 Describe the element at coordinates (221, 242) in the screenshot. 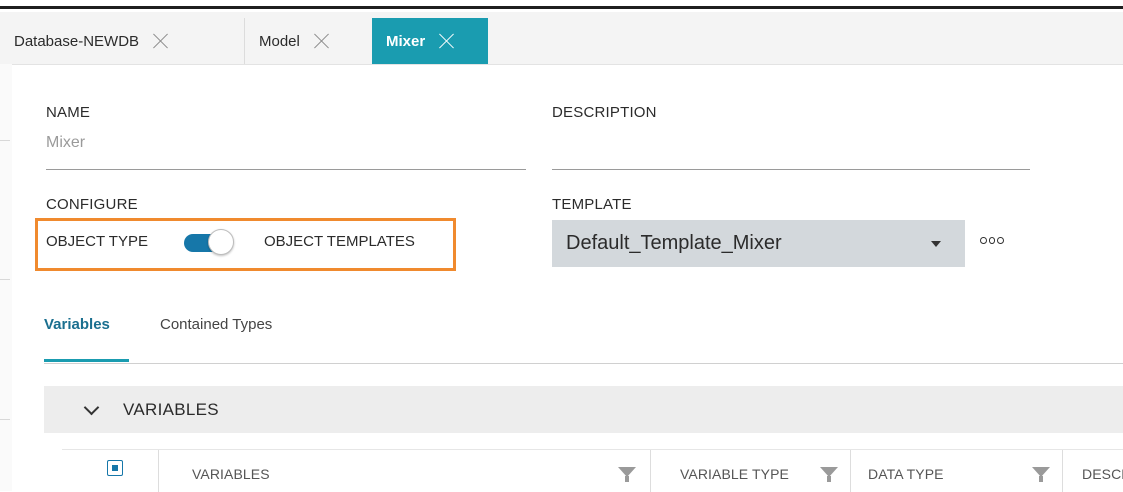

I see `toggle-knob` at that location.